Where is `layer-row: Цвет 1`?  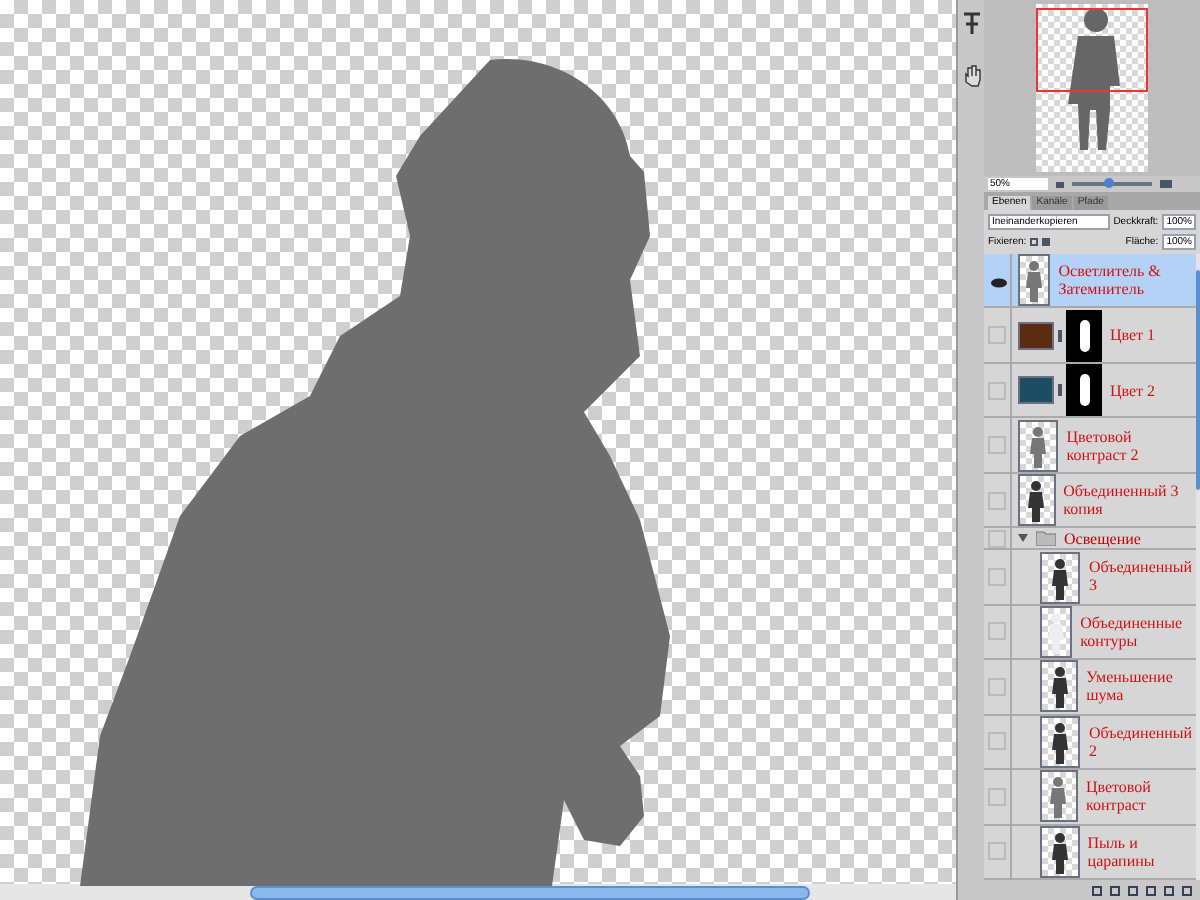 layer-row: Цвет 1 is located at coordinates (1090, 336).